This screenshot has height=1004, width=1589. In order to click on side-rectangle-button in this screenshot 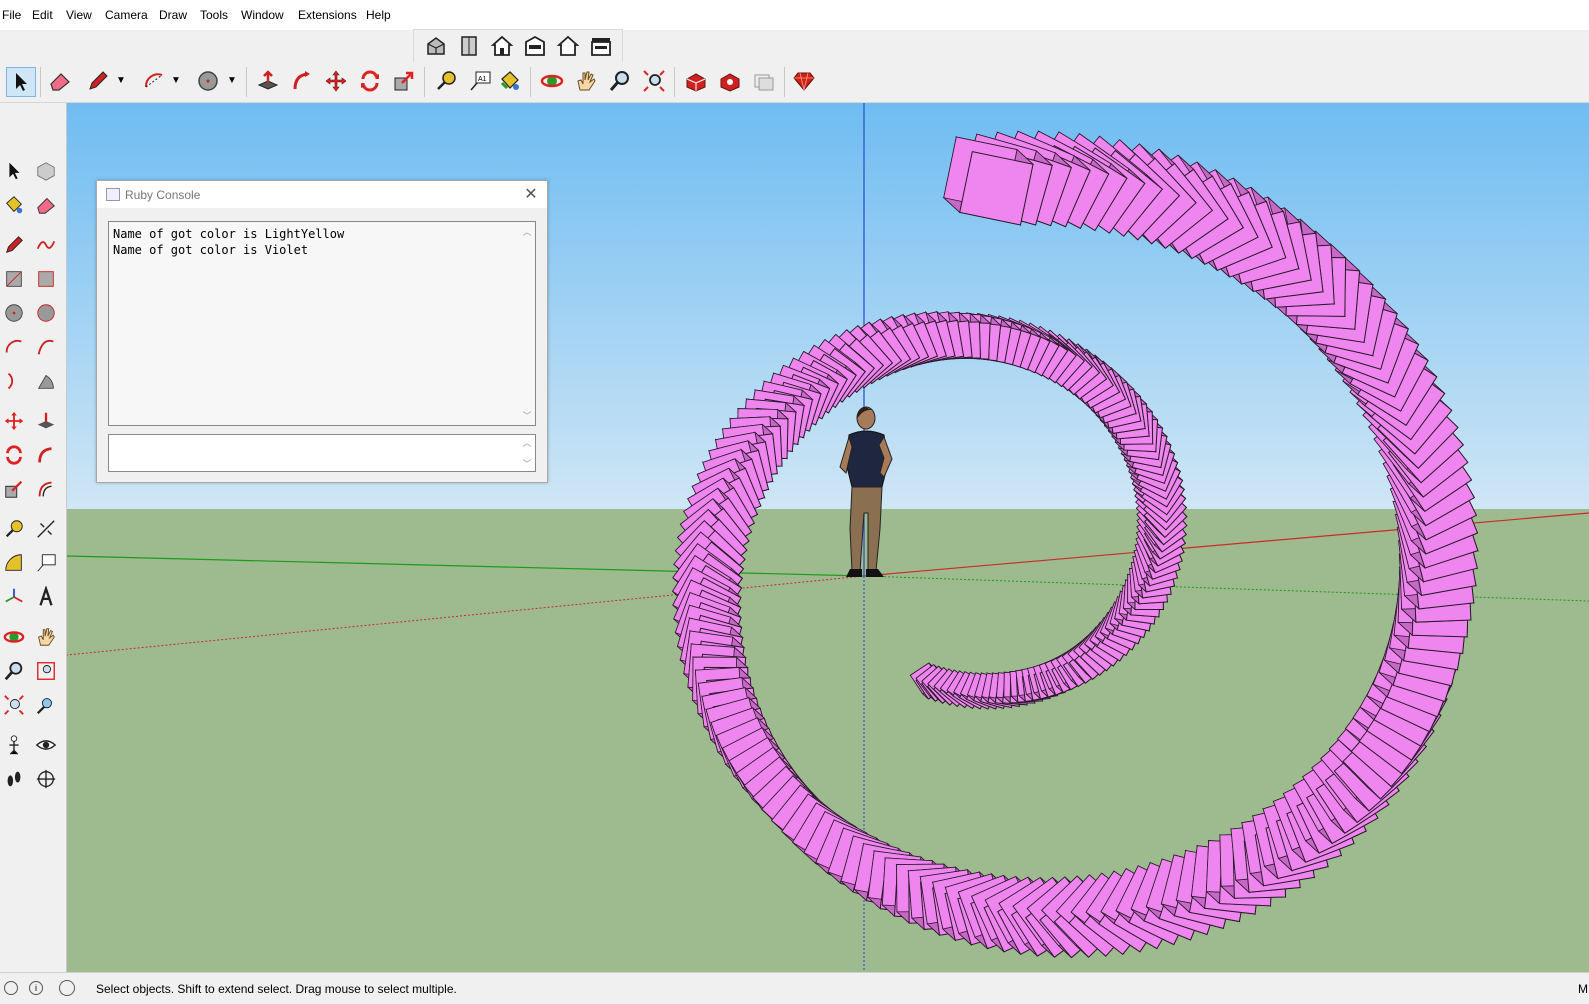, I will do `click(14, 279)`.